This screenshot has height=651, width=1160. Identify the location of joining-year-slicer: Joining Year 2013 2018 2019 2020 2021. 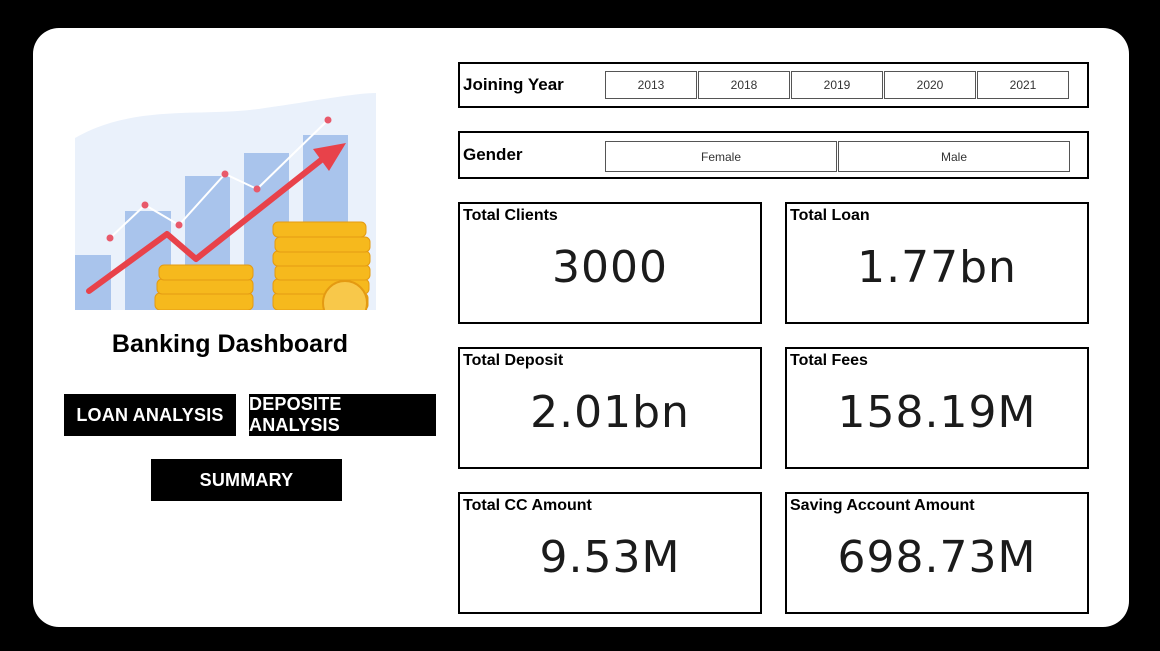
(773, 85).